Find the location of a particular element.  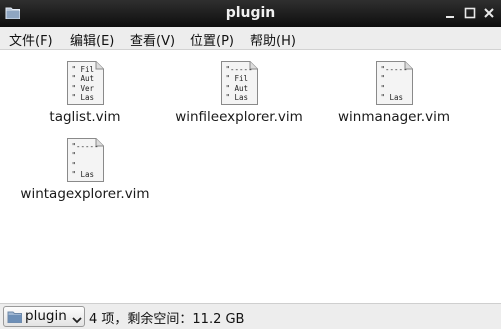

file-item-taglist: " Fil " Aut " Ver " Las taglist.vim is located at coordinates (85, 93).